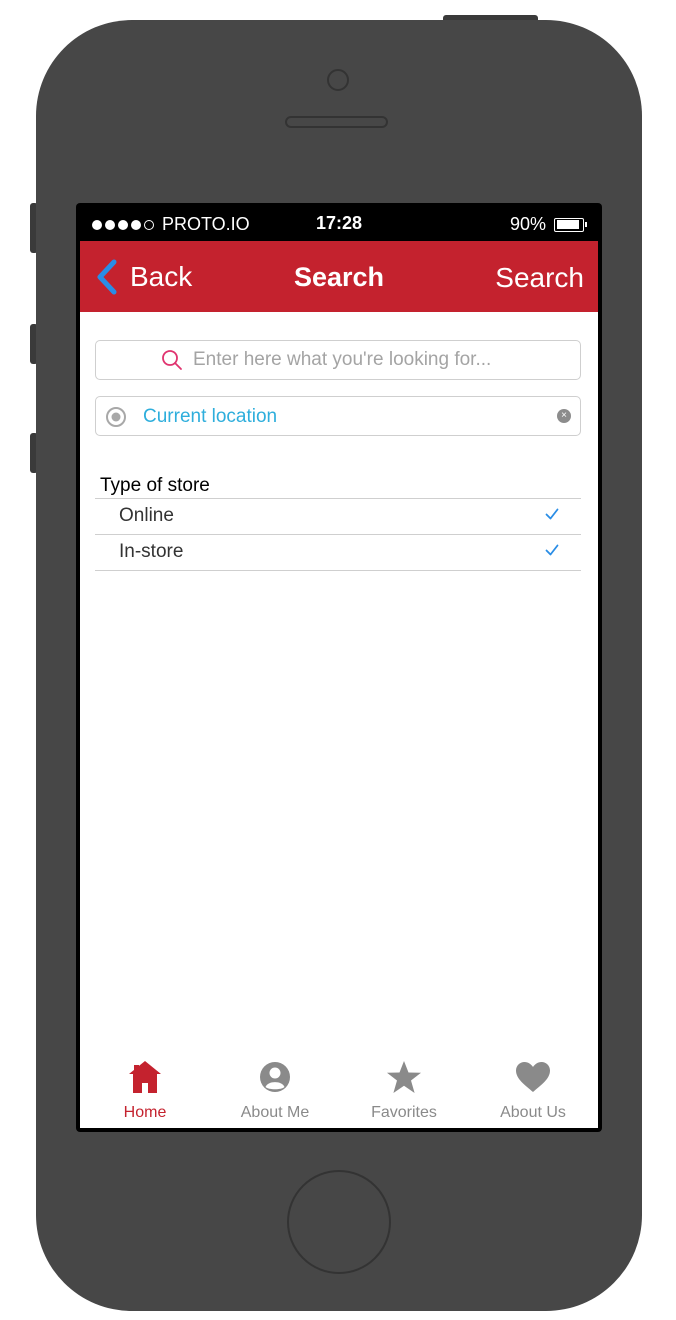 The image size is (676, 1320). What do you see at coordinates (155, 485) in the screenshot?
I see `store-type-heading: Type of store` at bounding box center [155, 485].